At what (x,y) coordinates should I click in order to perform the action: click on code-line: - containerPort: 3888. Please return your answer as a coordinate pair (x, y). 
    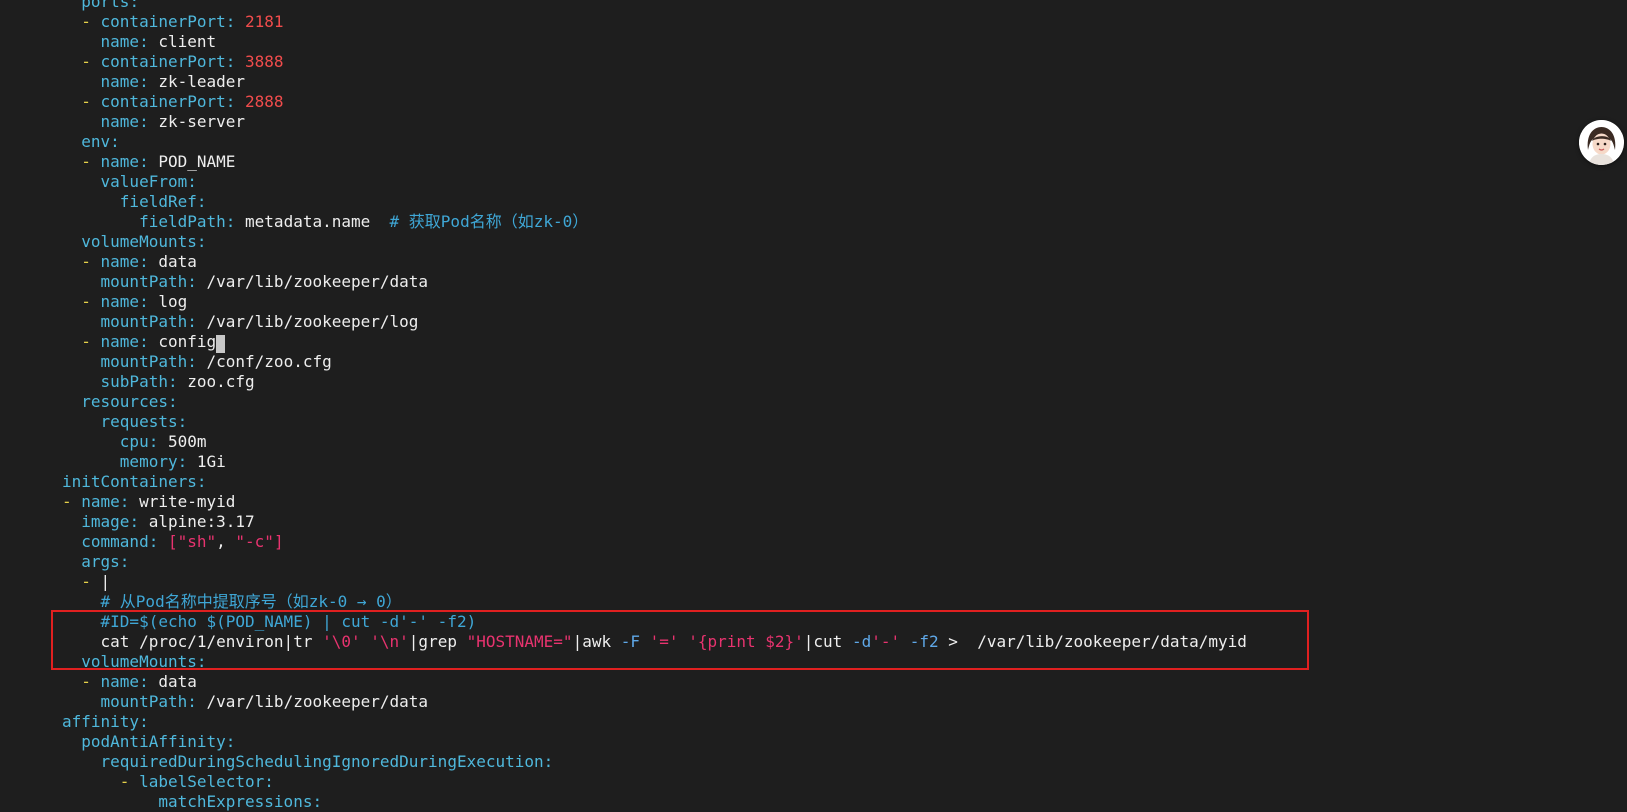
    Looking at the image, I should click on (813, 62).